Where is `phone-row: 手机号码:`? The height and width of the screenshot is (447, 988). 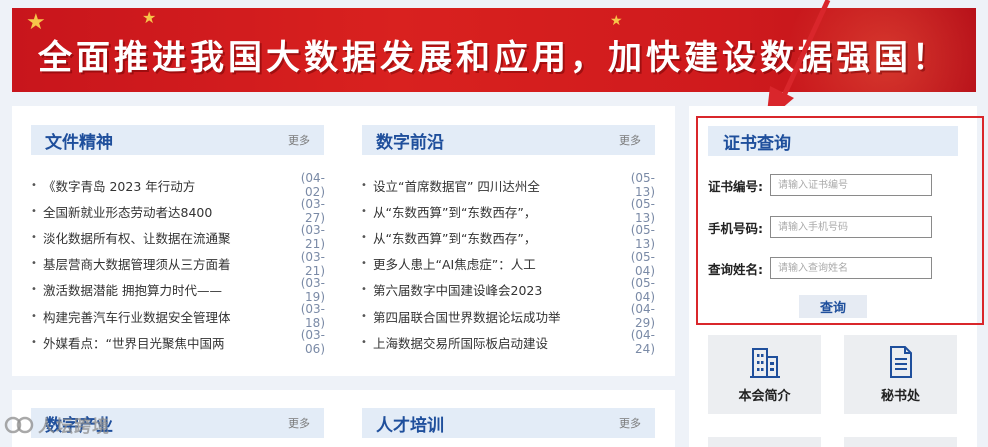 phone-row: 手机号码: is located at coordinates (820, 227).